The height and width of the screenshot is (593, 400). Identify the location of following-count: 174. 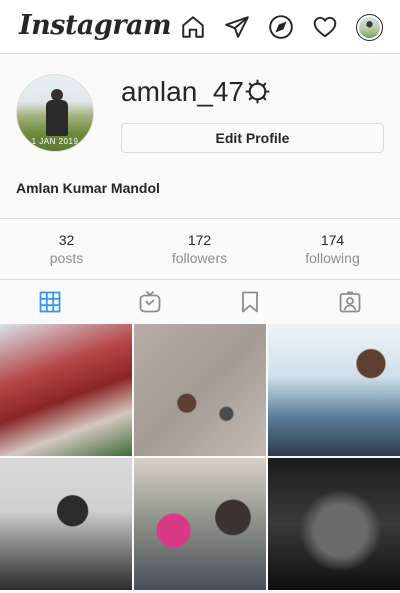
(332, 240).